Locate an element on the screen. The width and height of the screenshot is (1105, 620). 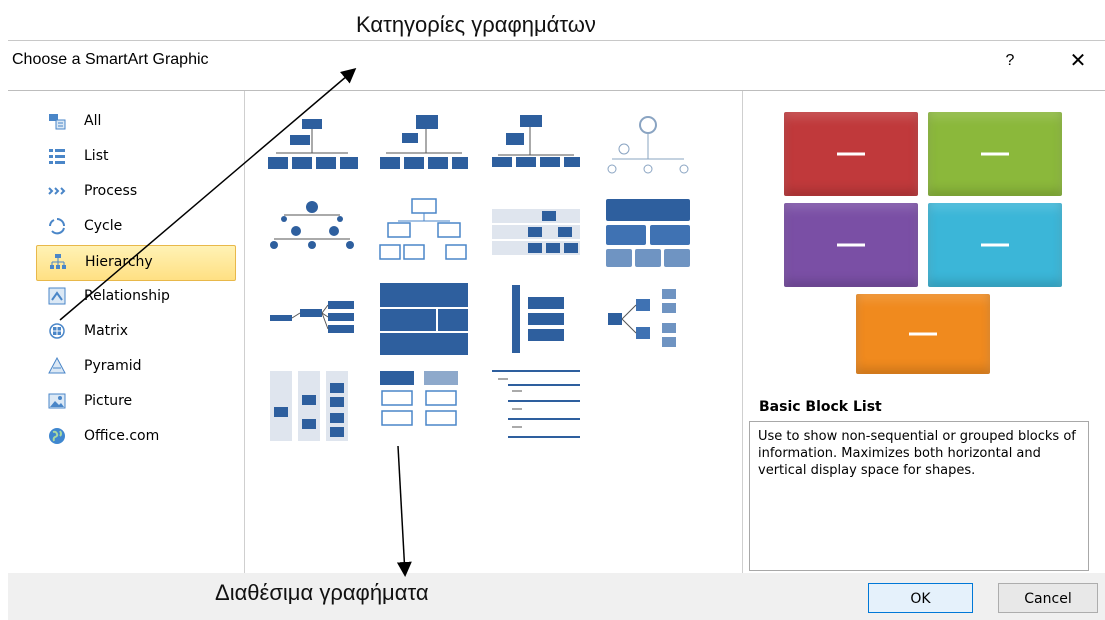
category-item-office-com: Office.com is located at coordinates (135, 437).